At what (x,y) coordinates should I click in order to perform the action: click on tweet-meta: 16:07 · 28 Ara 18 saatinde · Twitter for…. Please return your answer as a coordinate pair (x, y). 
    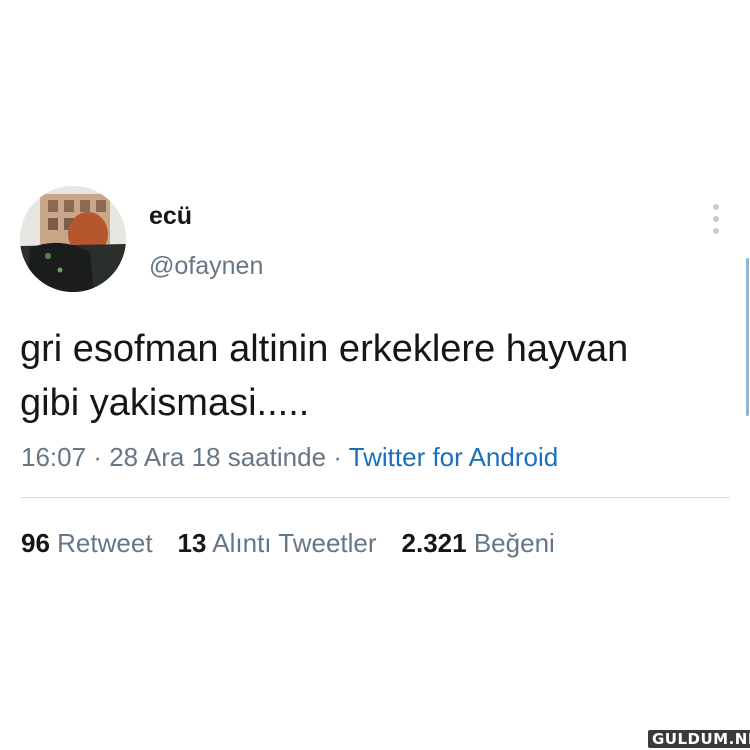
    Looking at the image, I should click on (289, 457).